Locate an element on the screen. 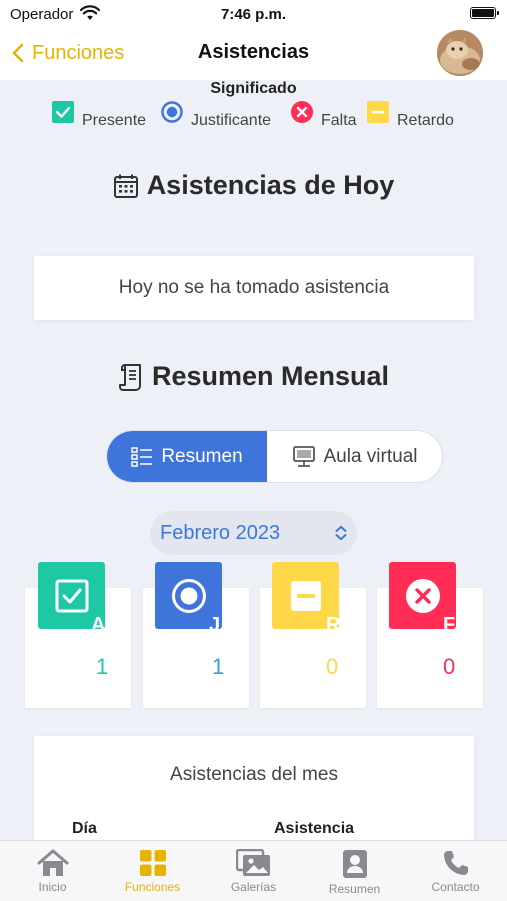 The width and height of the screenshot is (507, 901). chevron-updown-icon is located at coordinates (341, 533).